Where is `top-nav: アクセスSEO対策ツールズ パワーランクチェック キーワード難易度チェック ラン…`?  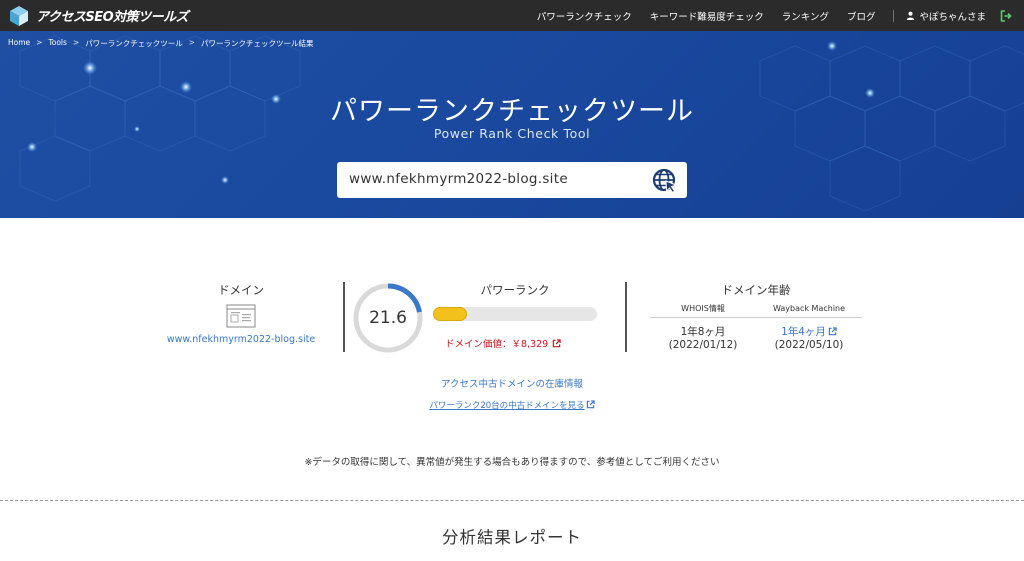
top-nav: アクセスSEO対策ツールズ パワーランクチェック キーワード難易度チェック ラン… is located at coordinates (512, 15).